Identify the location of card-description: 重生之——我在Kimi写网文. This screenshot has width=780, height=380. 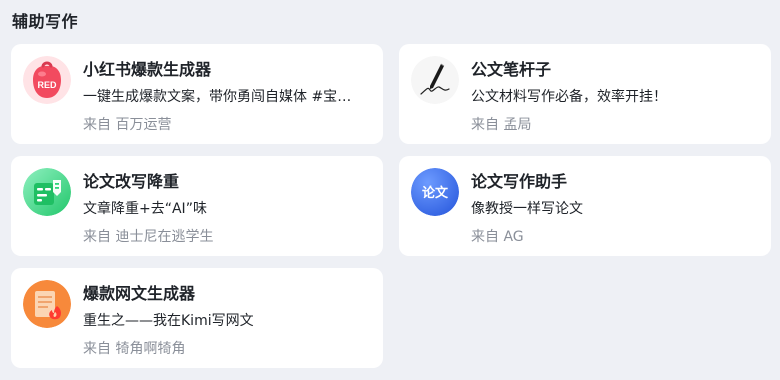
(168, 321).